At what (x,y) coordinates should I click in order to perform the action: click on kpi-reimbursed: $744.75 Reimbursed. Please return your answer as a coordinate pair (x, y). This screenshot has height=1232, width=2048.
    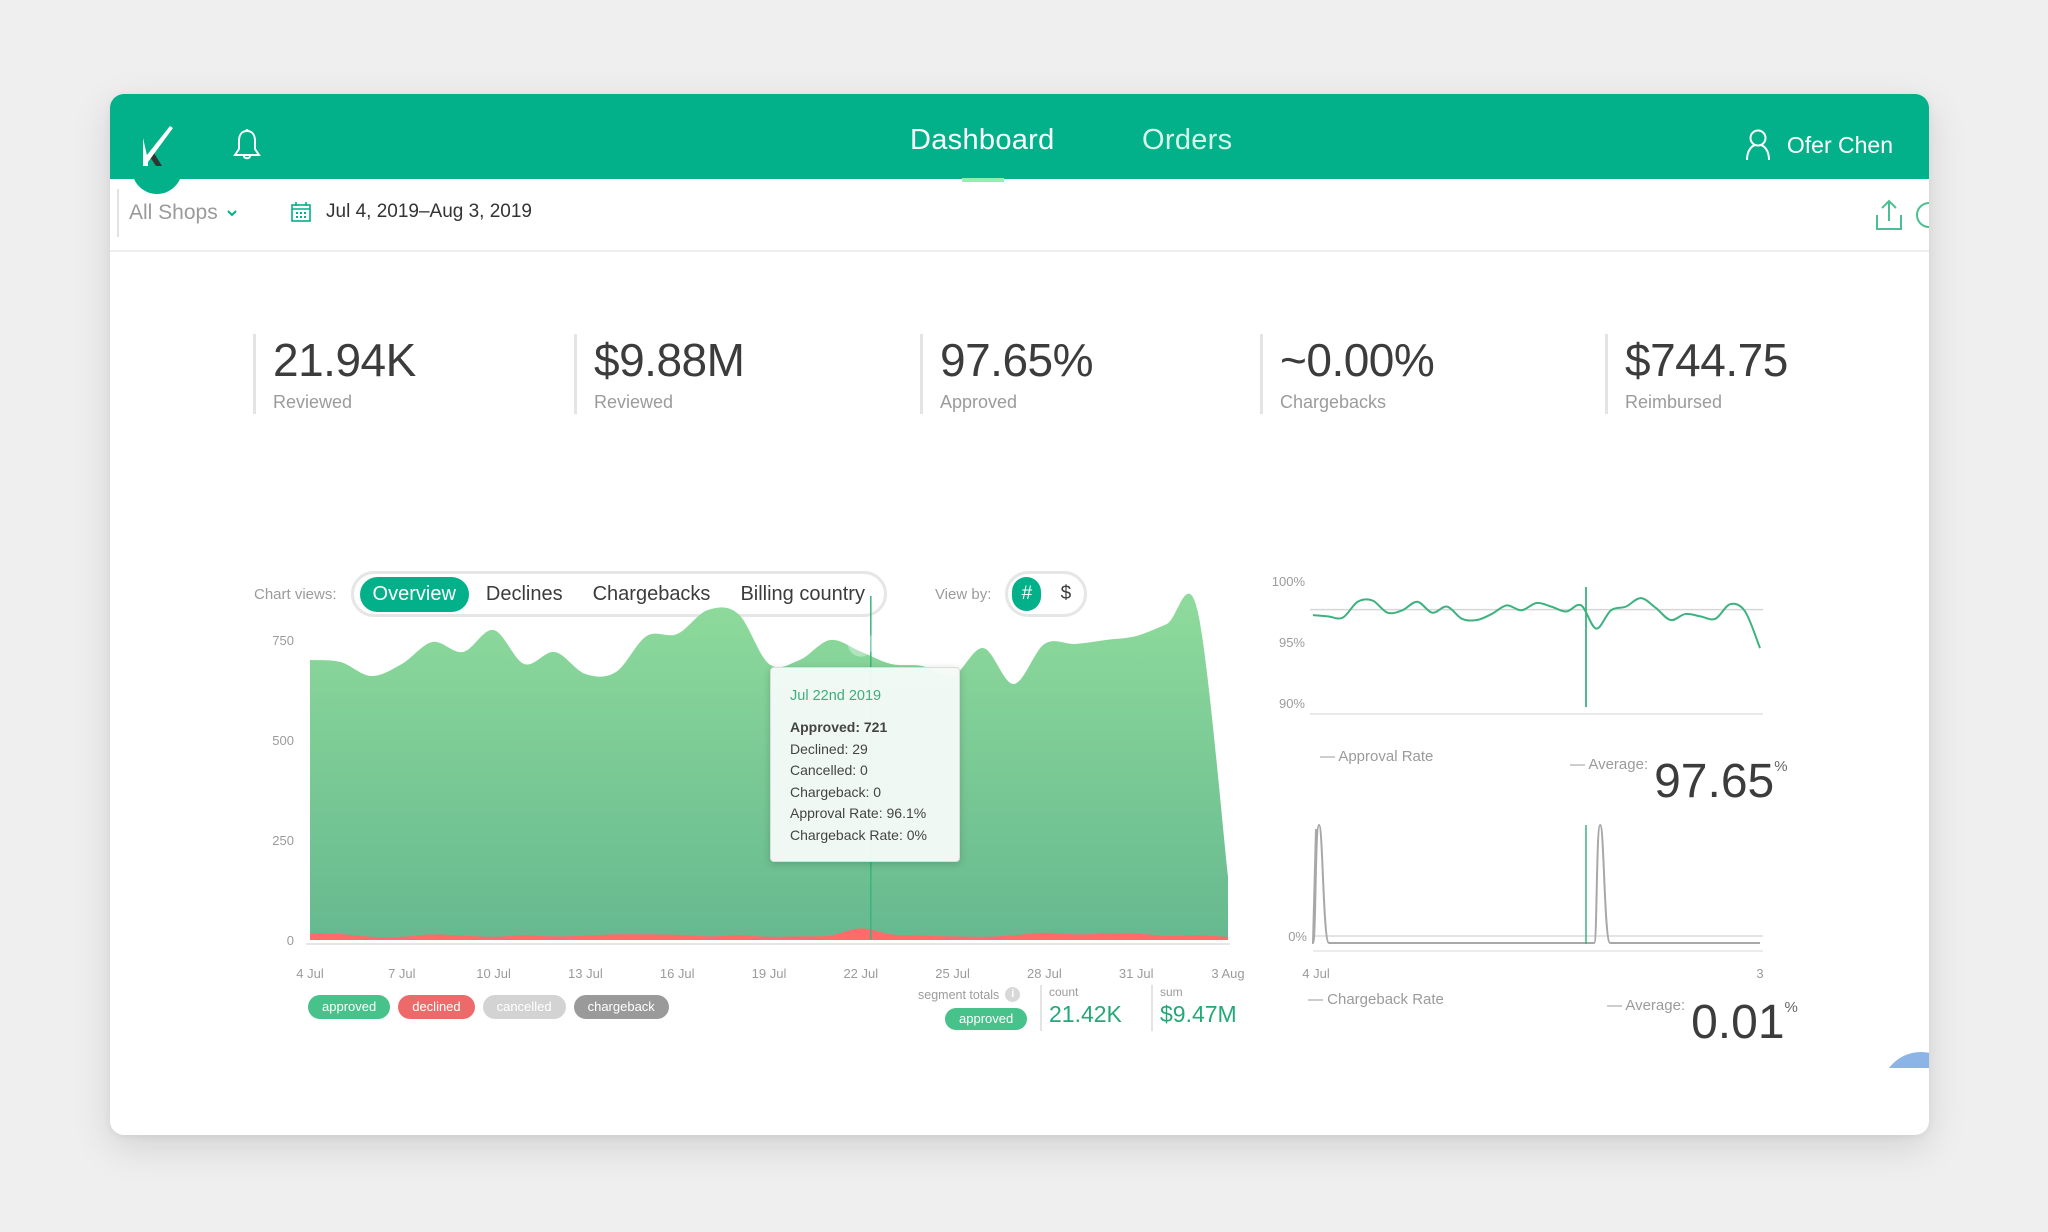
    Looking at the image, I should click on (1696, 374).